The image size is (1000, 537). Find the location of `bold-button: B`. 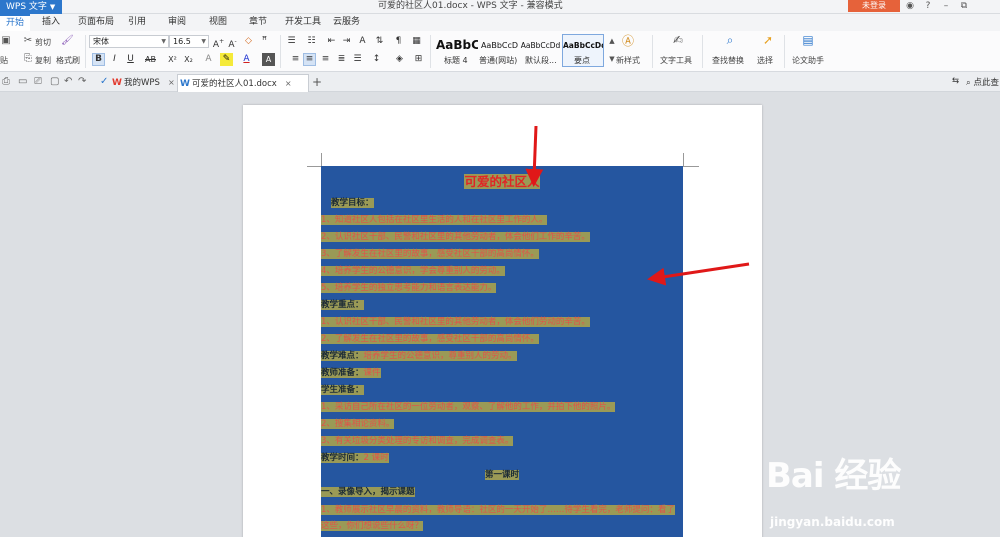

bold-button: B is located at coordinates (98, 59).